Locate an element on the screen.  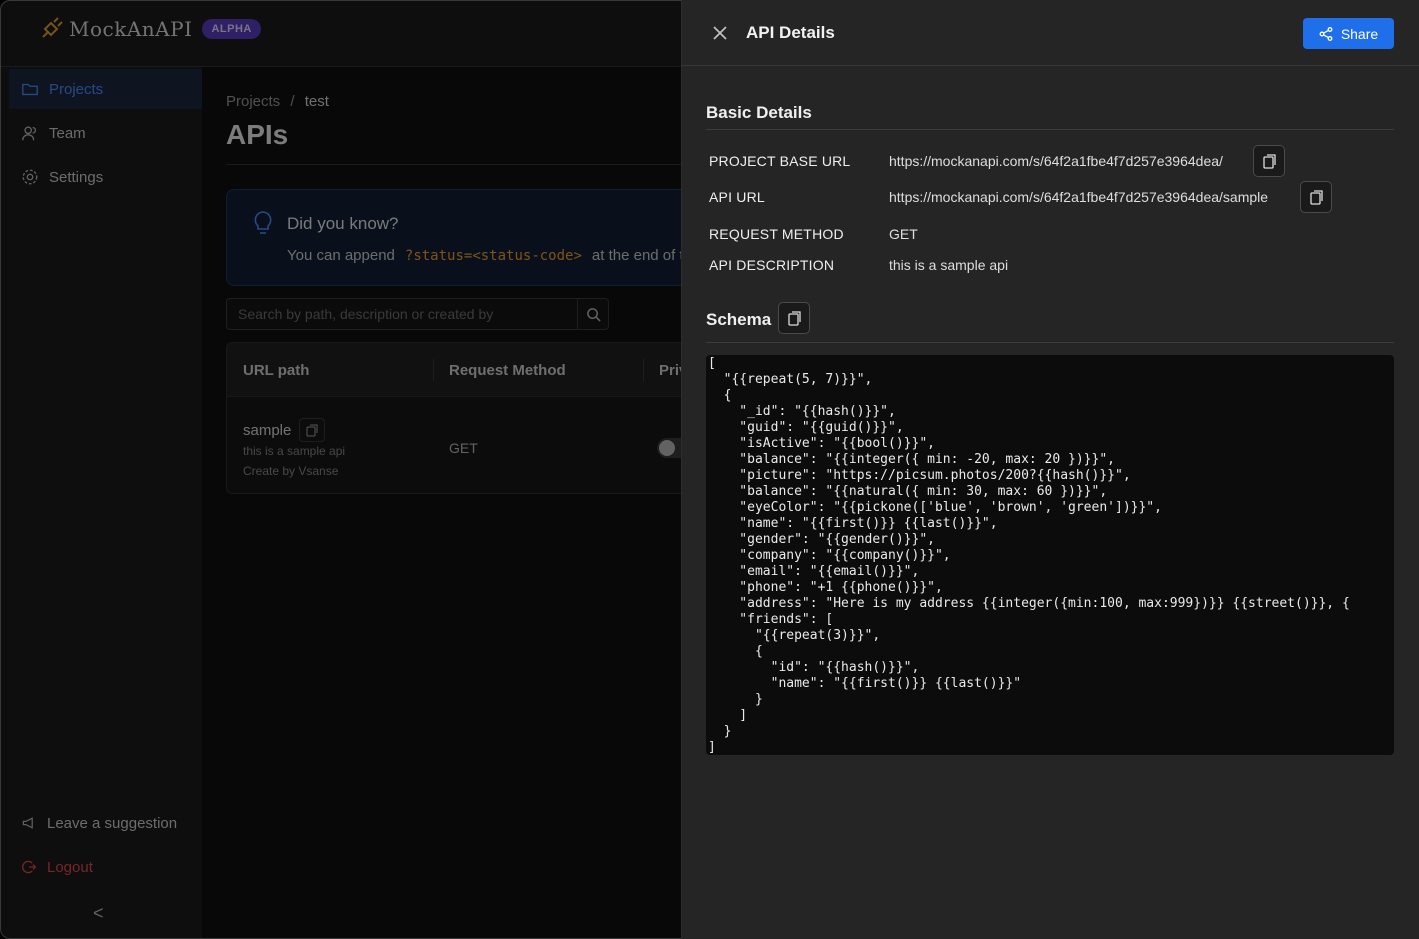
copy-base-url-button is located at coordinates (1269, 161).